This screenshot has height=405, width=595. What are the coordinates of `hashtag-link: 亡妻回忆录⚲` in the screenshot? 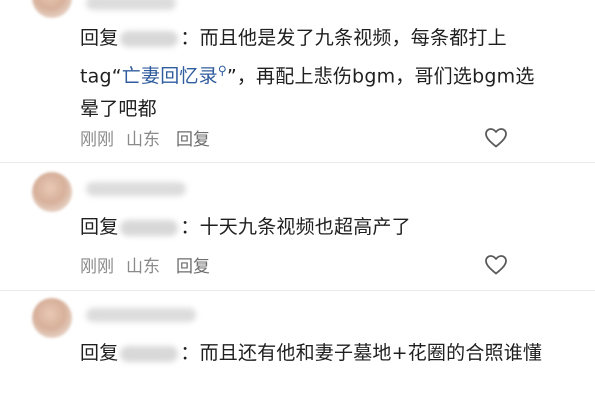 It's located at (174, 75).